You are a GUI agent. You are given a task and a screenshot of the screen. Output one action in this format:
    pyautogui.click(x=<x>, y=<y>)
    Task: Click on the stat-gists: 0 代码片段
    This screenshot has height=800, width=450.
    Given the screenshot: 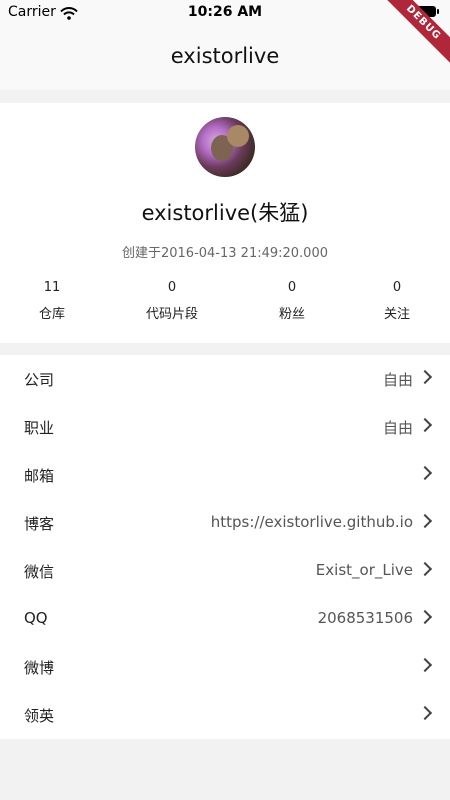 What is the action you would take?
    pyautogui.click(x=172, y=301)
    